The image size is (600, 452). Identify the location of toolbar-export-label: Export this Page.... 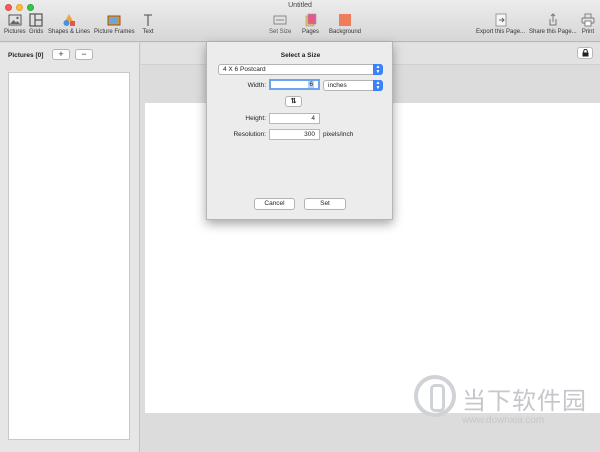
(501, 32).